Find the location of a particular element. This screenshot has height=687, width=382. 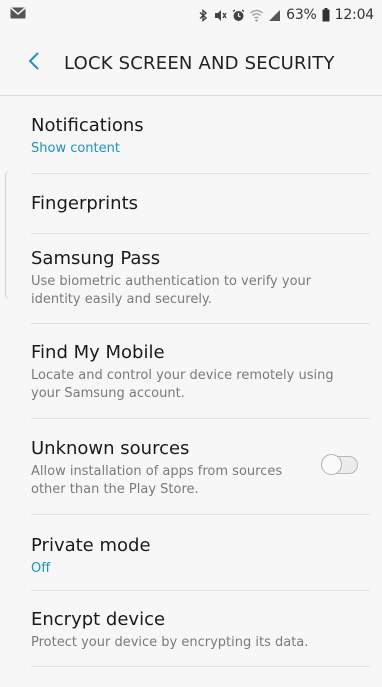

status-bar: 63% 12:04 is located at coordinates (191, 15).